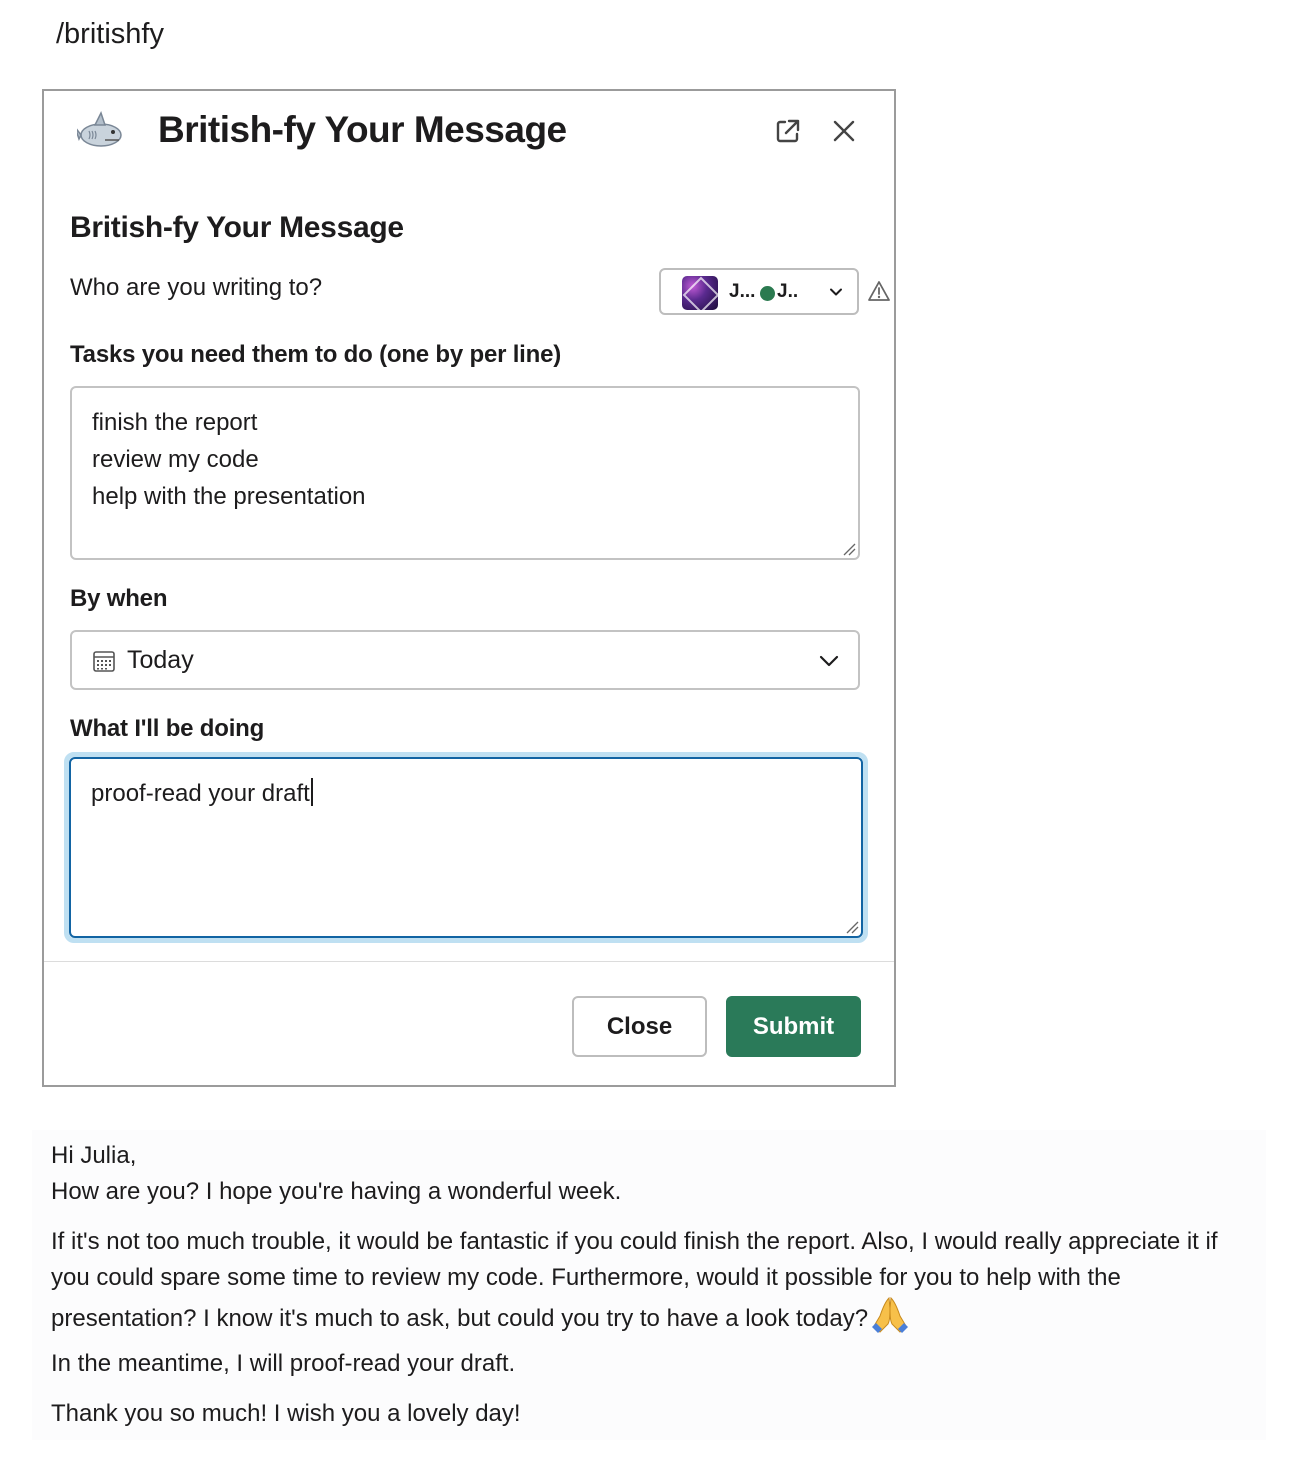  What do you see at coordinates (759, 291) in the screenshot?
I see `recipient-select: J... J..` at bounding box center [759, 291].